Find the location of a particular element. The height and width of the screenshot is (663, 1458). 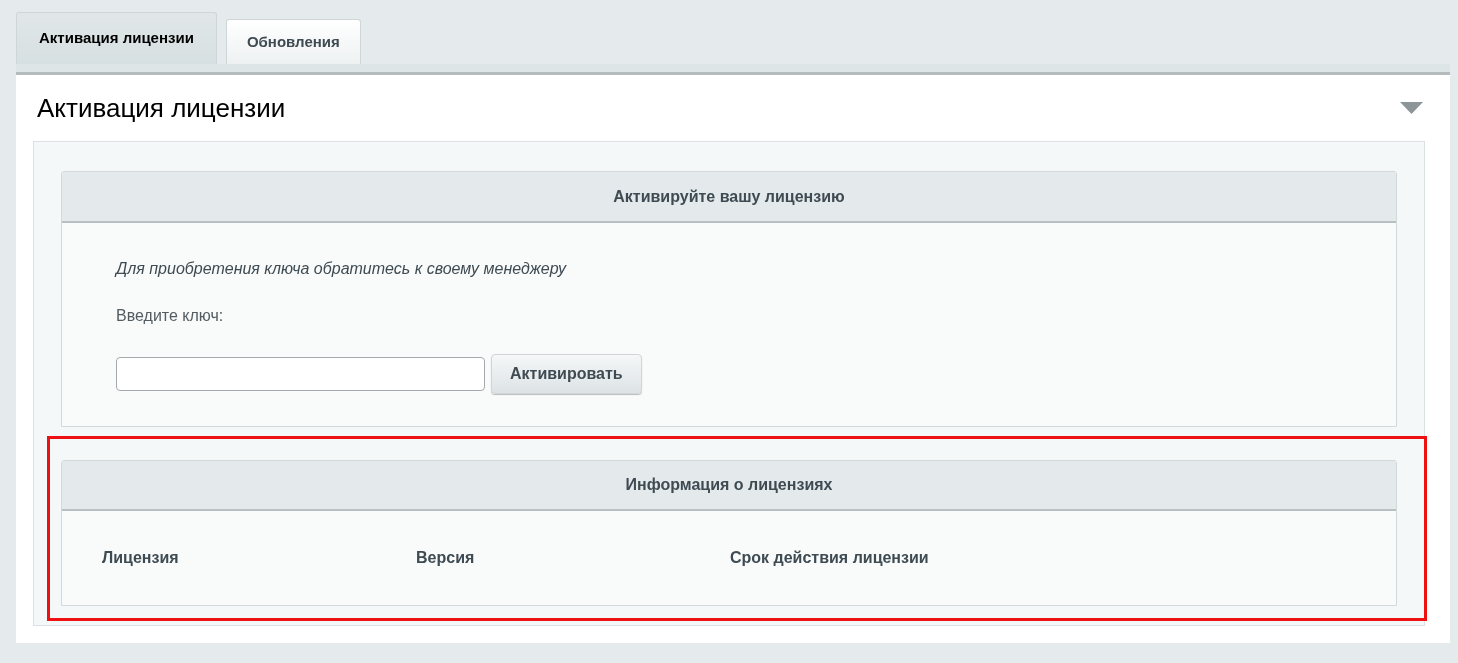

panel-title: Активация лицензии is located at coordinates (161, 108).